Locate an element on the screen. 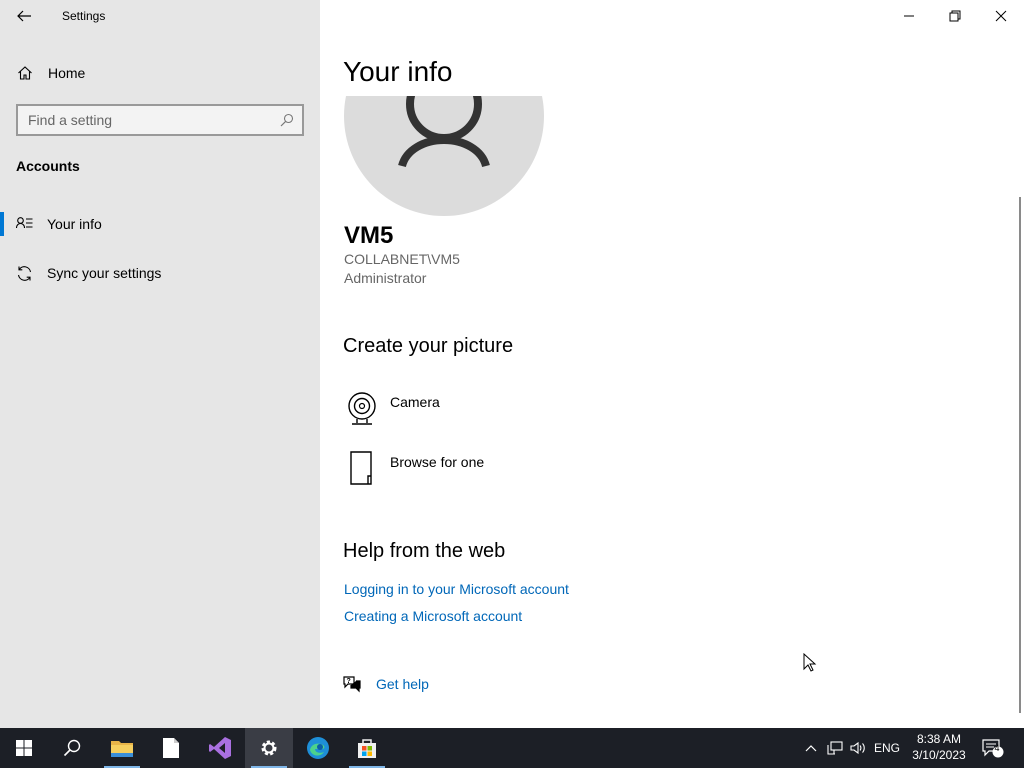 This screenshot has width=1024, height=768. help-link-create-account: Creating a Microsoft account is located at coordinates (433, 616).